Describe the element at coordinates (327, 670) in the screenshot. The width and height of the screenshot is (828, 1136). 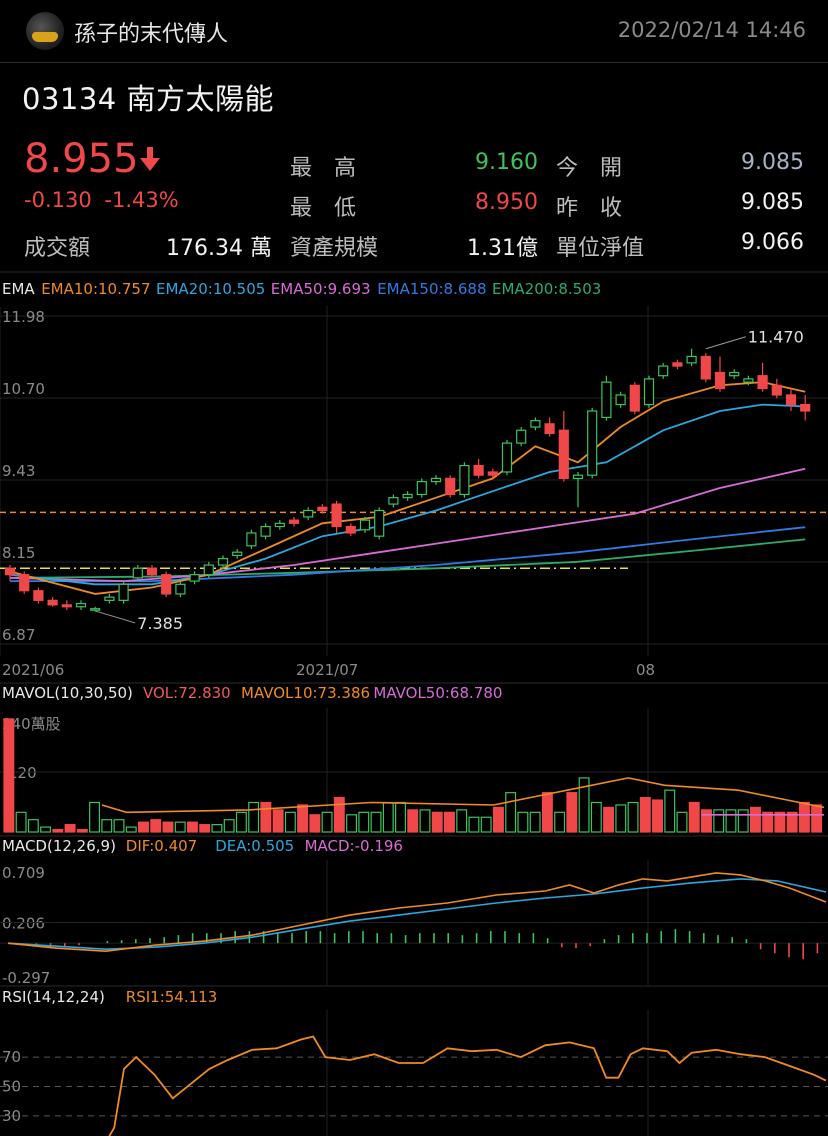
I see `x-tick-label: 2021/07` at that location.